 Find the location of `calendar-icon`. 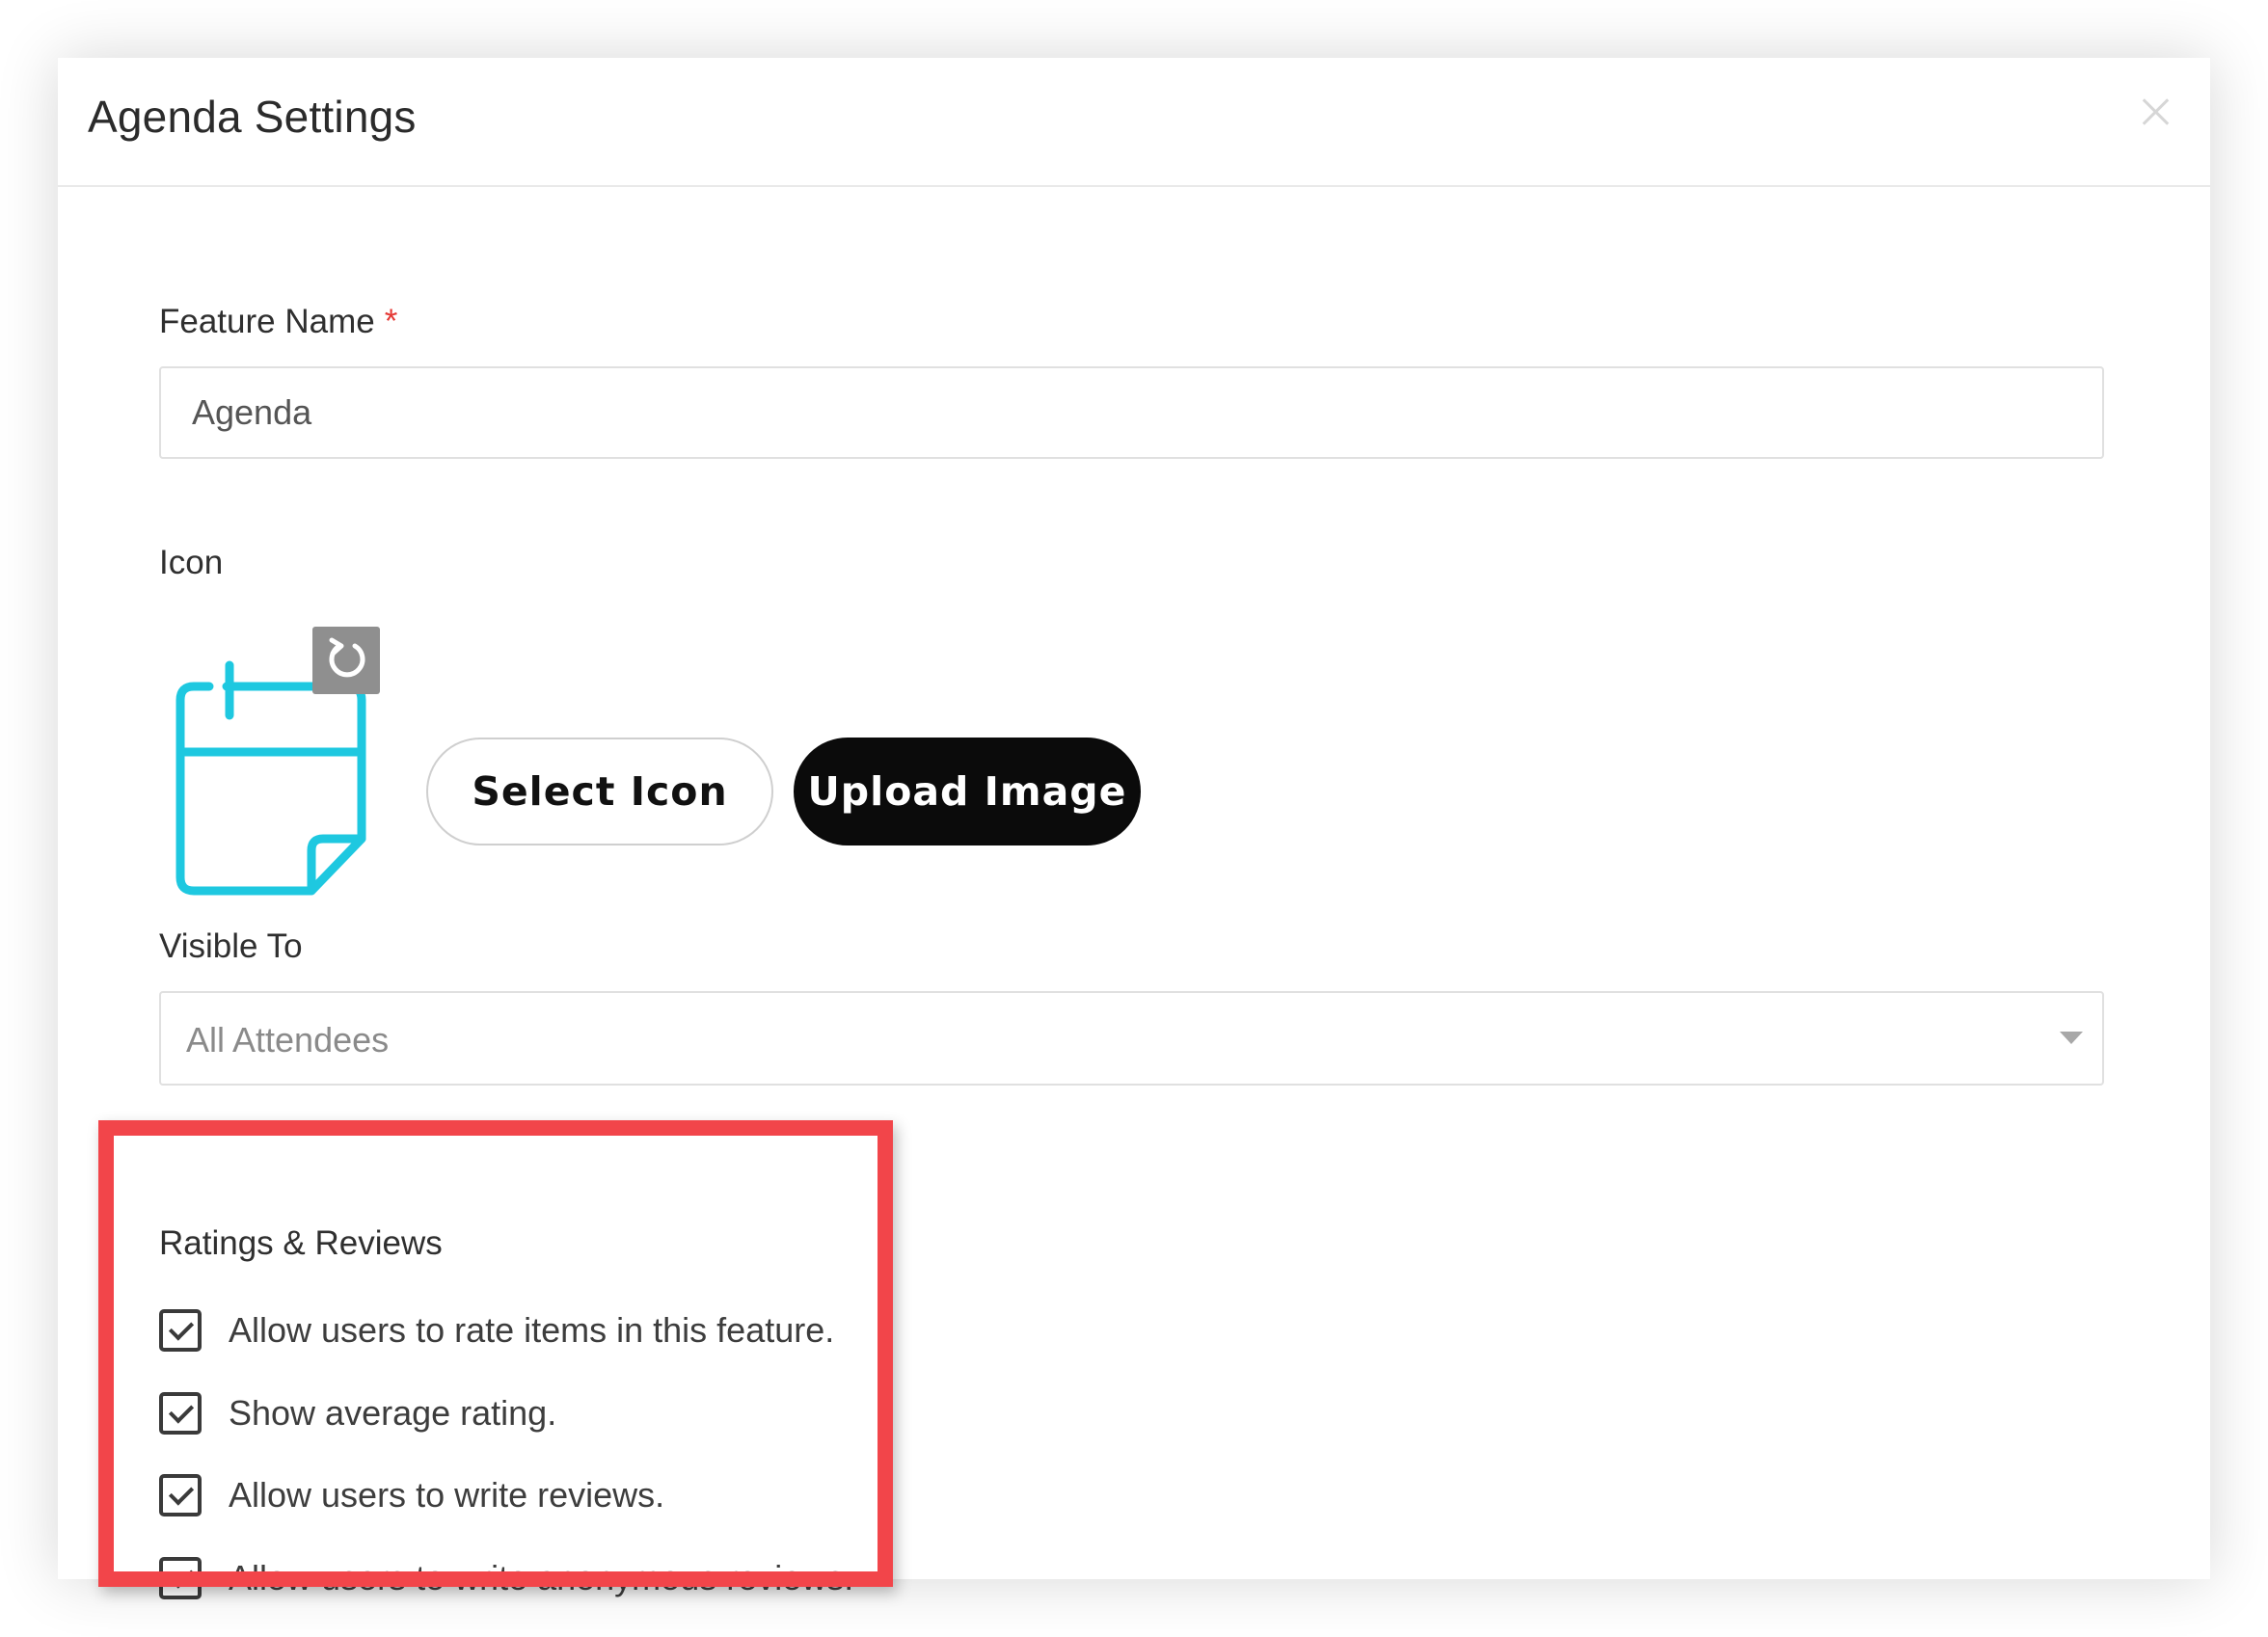

calendar-icon is located at coordinates (303, 764).